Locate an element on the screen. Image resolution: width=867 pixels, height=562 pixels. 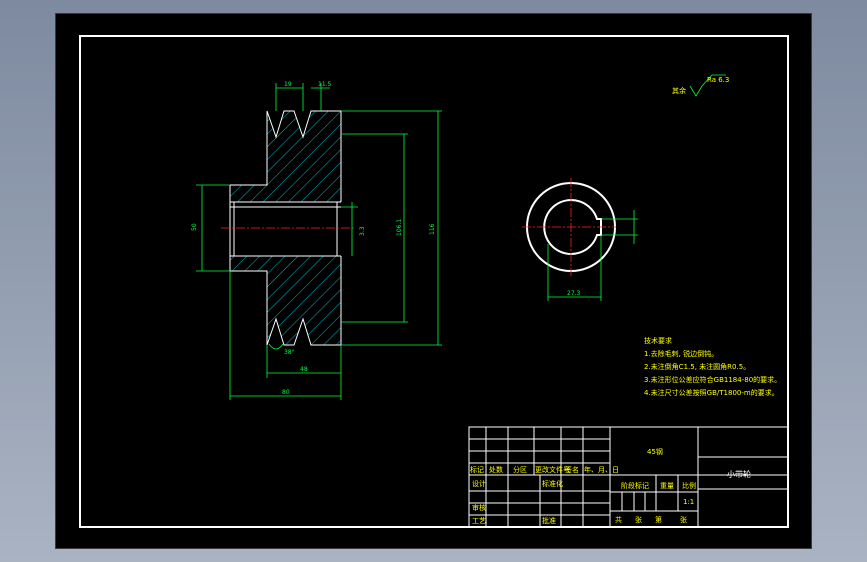
tb-review: 审核 is located at coordinates (479, 507).